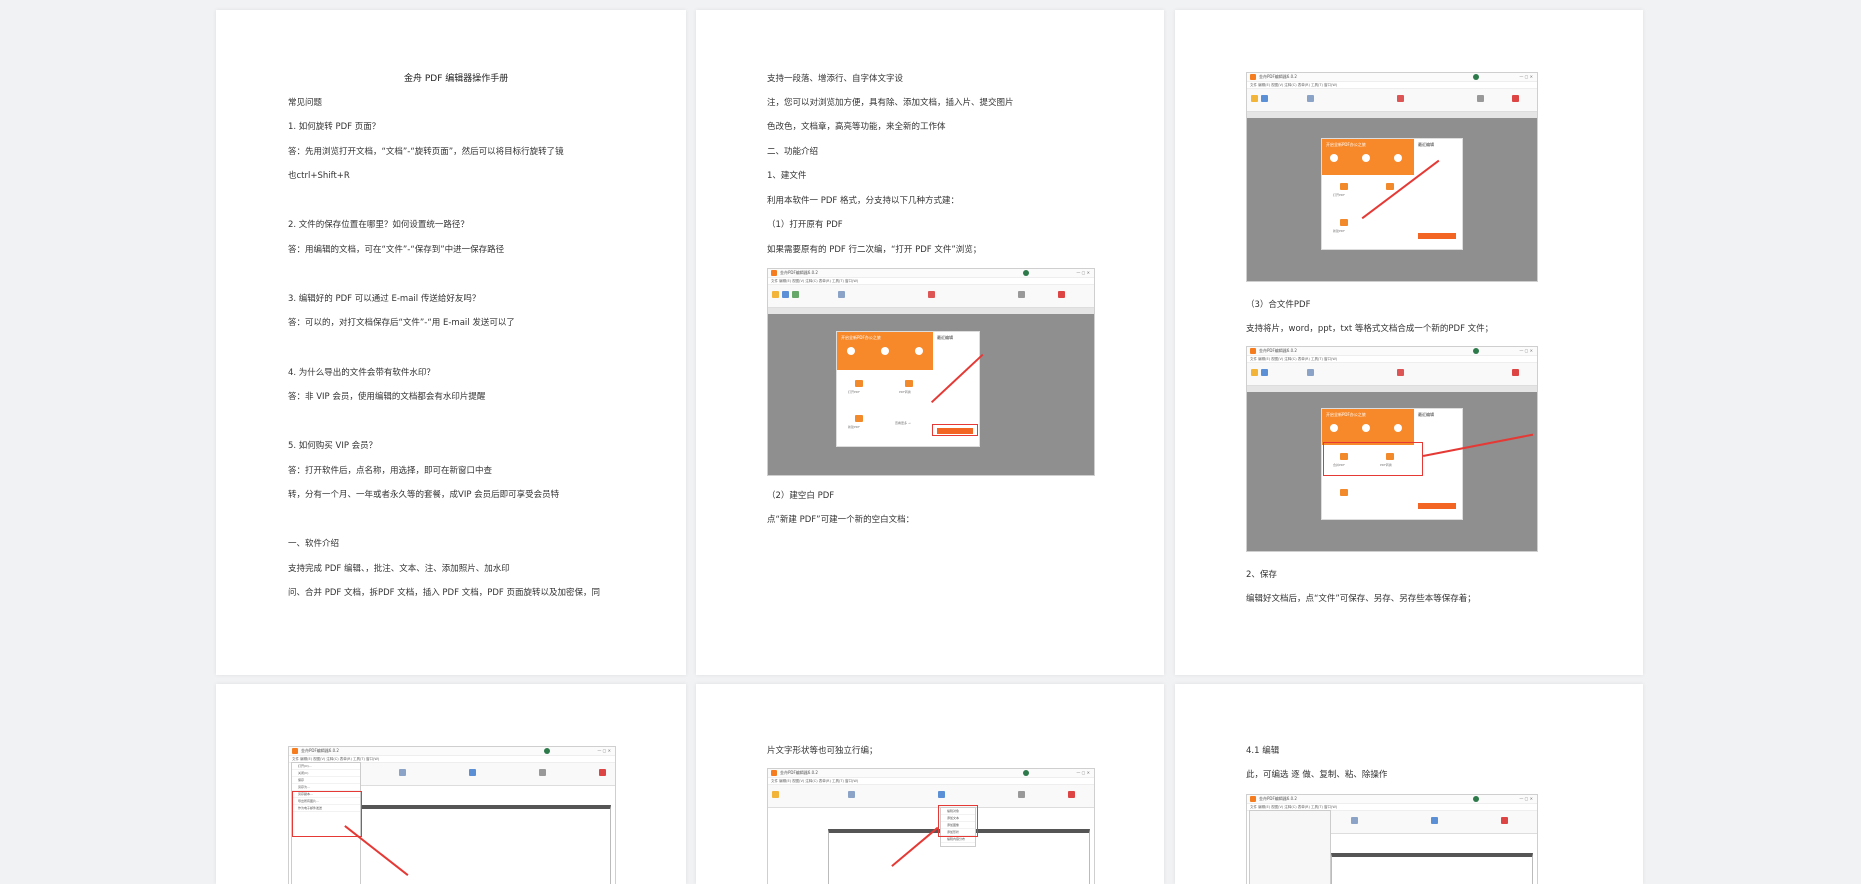 Image resolution: width=1861 pixels, height=884 pixels. Describe the element at coordinates (424, 495) in the screenshot. I see `text-line: 转，分有一个月、一年或者永久等的套餐，成VIP 会员后即可享受会员特` at that location.